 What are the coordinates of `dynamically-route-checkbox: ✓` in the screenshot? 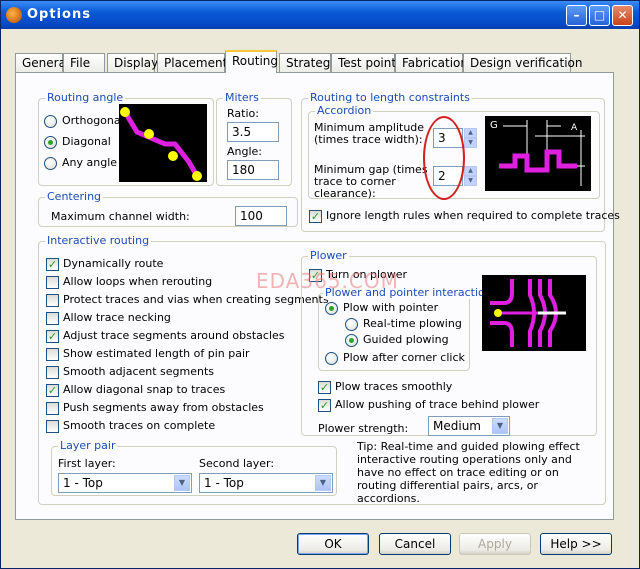 It's located at (52, 264).